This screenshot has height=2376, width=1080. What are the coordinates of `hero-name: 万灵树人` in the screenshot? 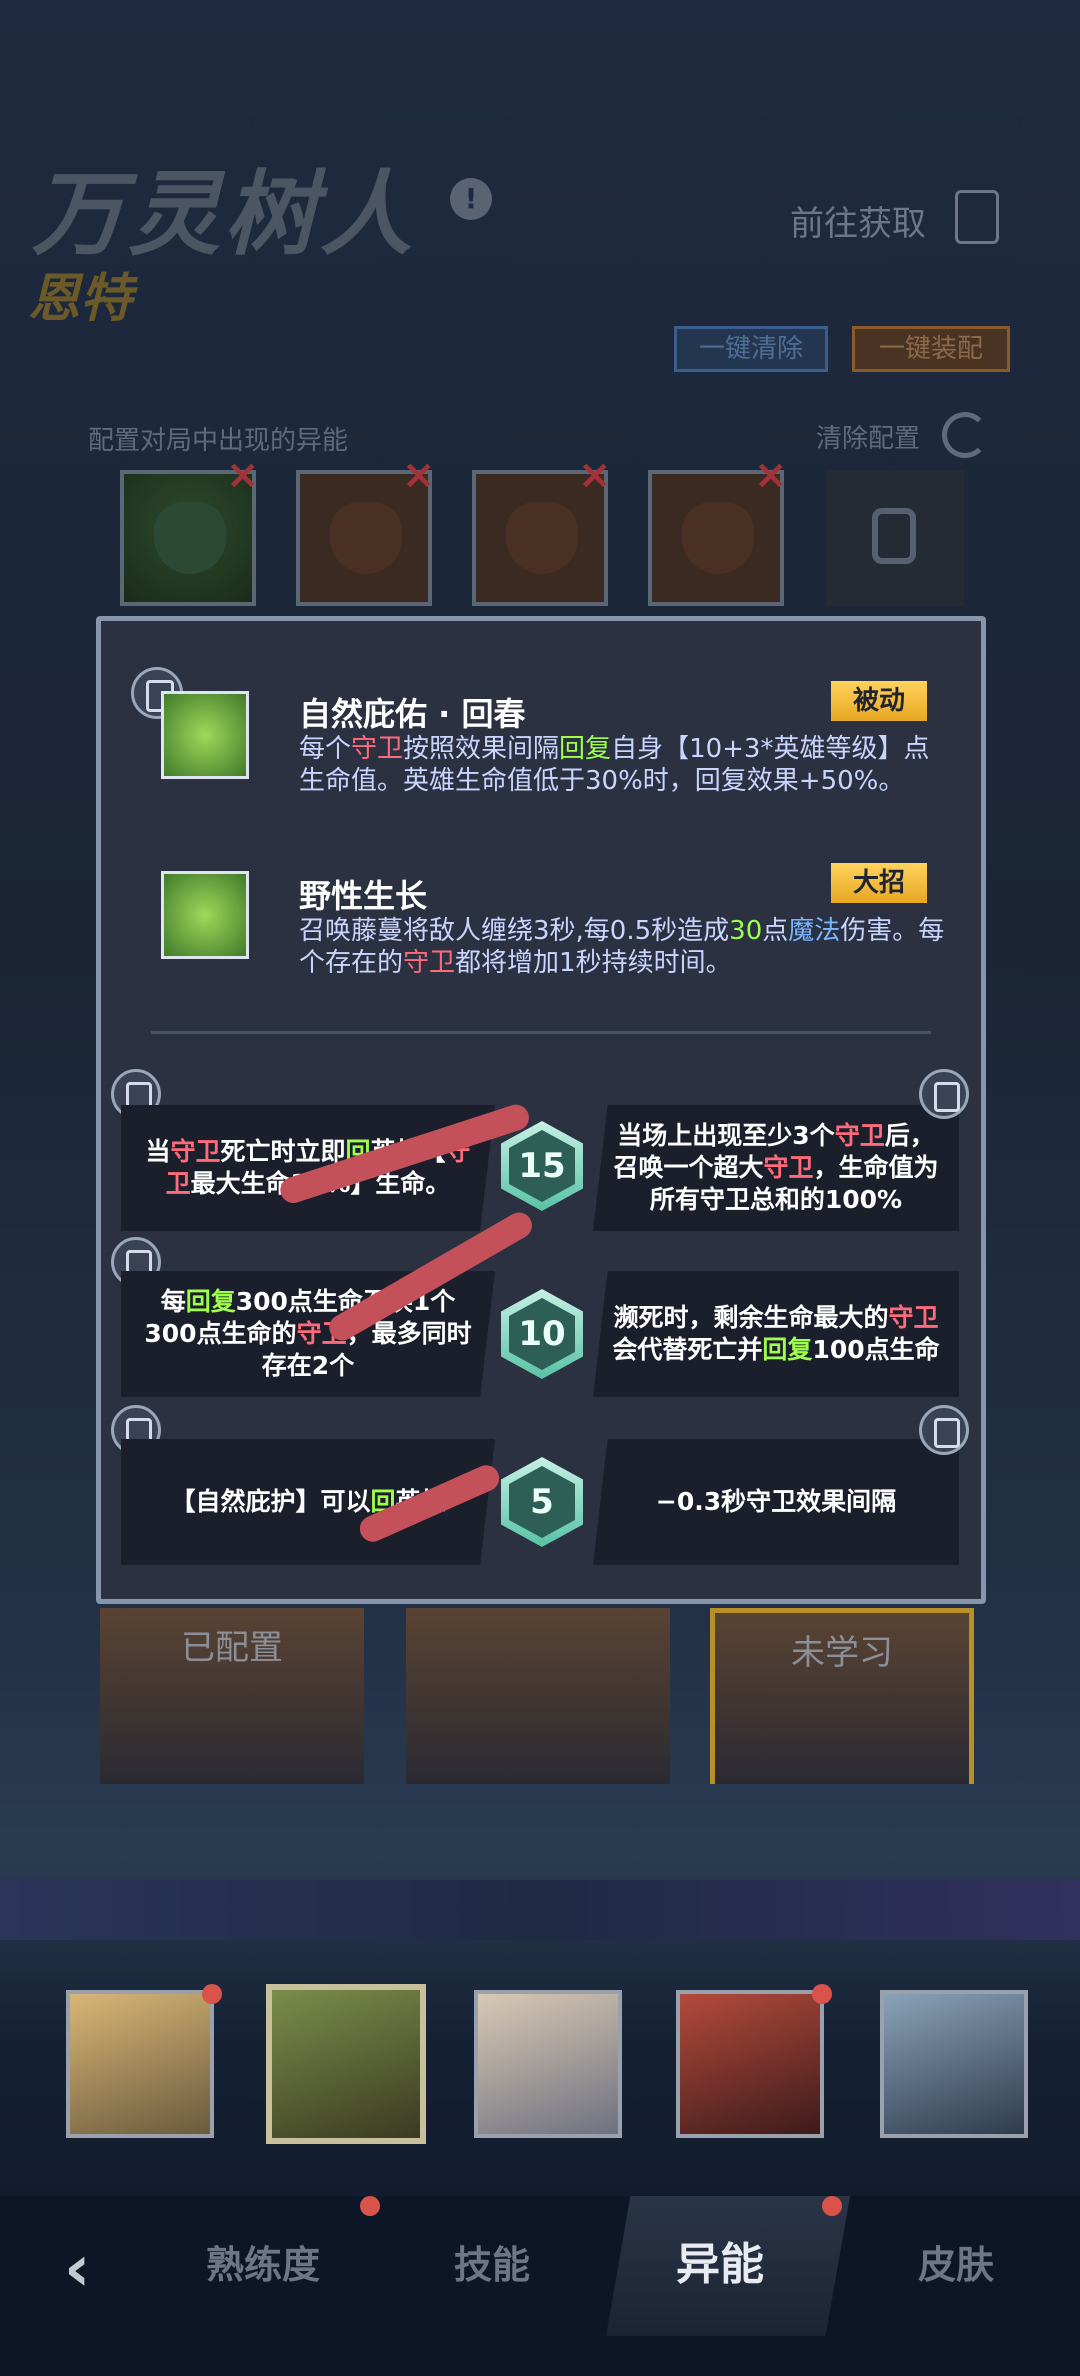 It's located at (224, 214).